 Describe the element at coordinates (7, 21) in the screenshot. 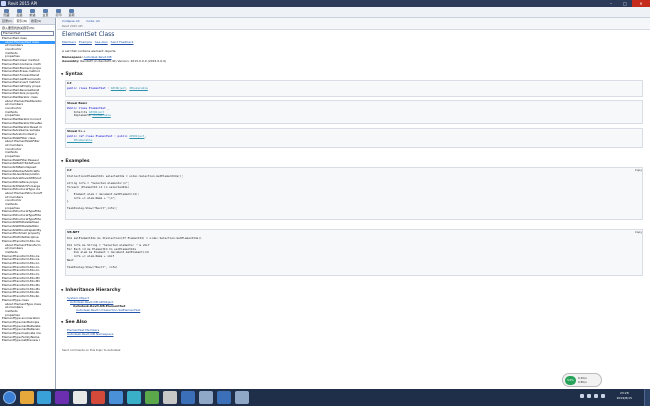

I see `tab-contents: 目录(C)` at that location.